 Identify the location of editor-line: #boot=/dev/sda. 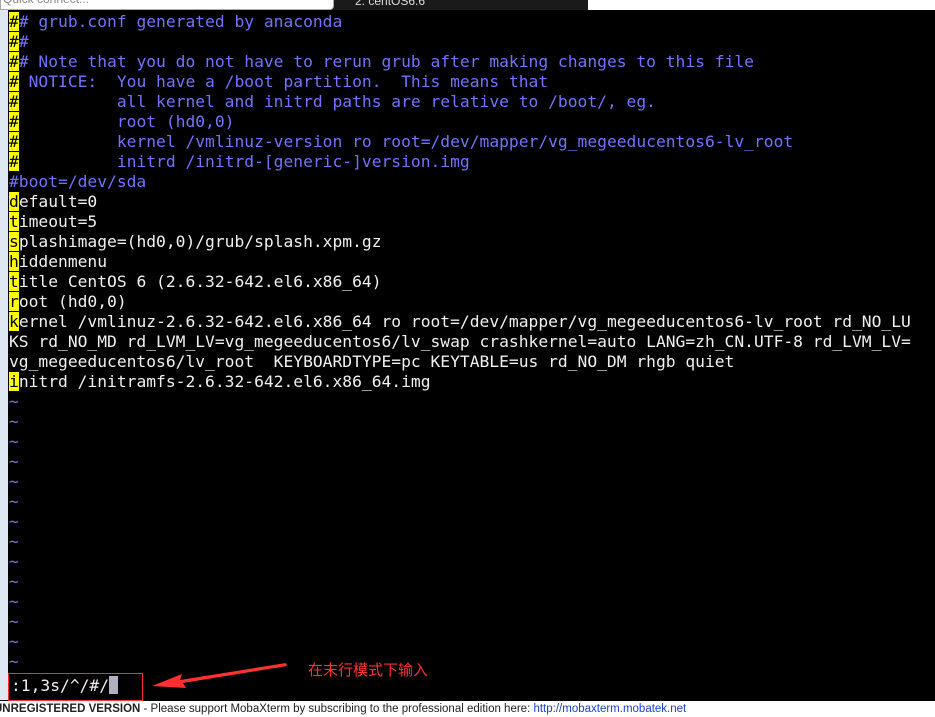
(77, 182).